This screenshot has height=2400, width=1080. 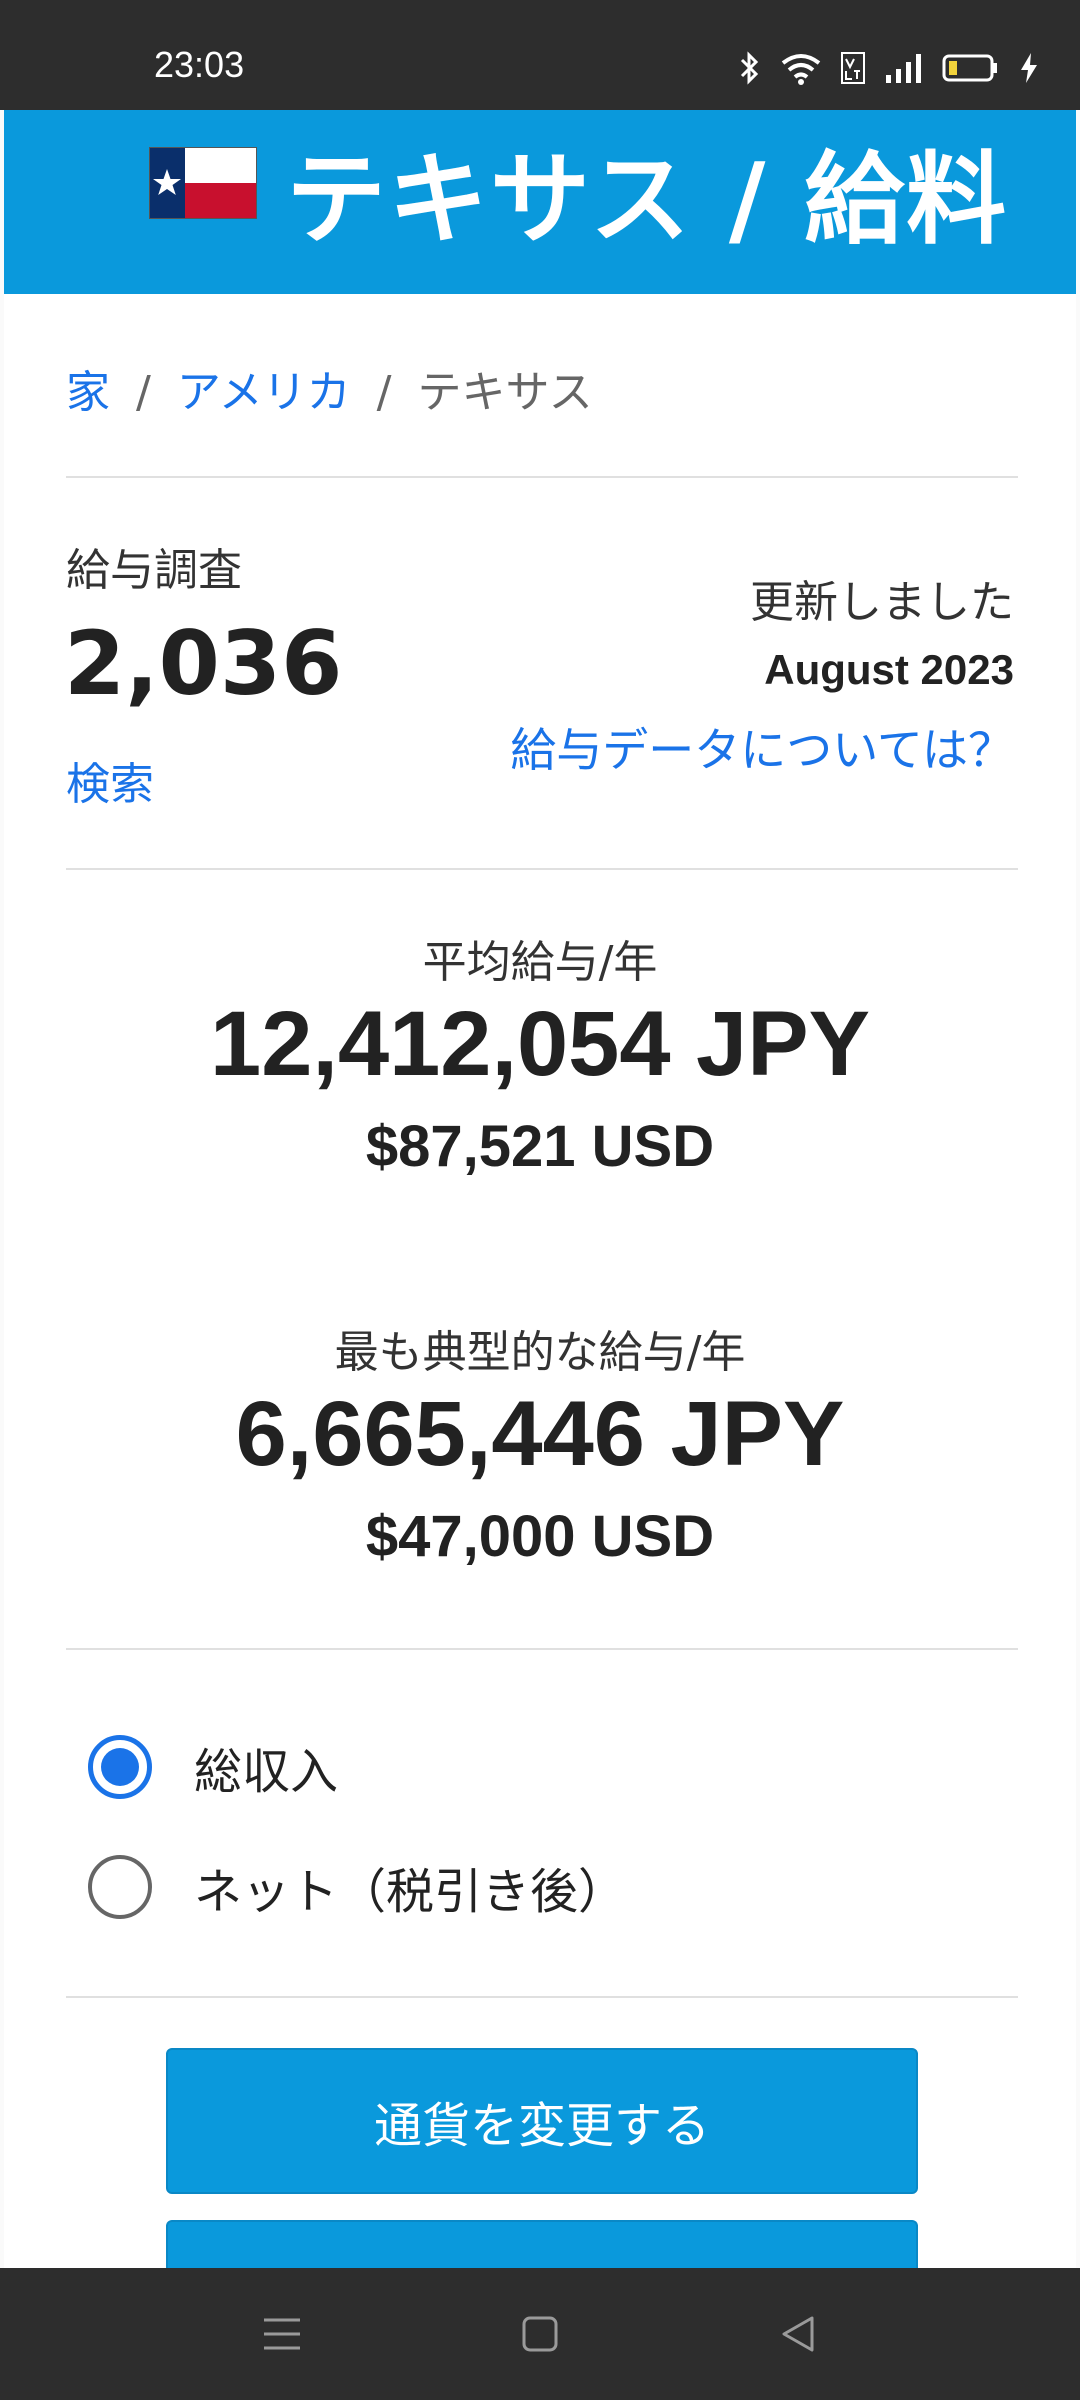 I want to click on radio-selected-icon, so click(x=120, y=1767).